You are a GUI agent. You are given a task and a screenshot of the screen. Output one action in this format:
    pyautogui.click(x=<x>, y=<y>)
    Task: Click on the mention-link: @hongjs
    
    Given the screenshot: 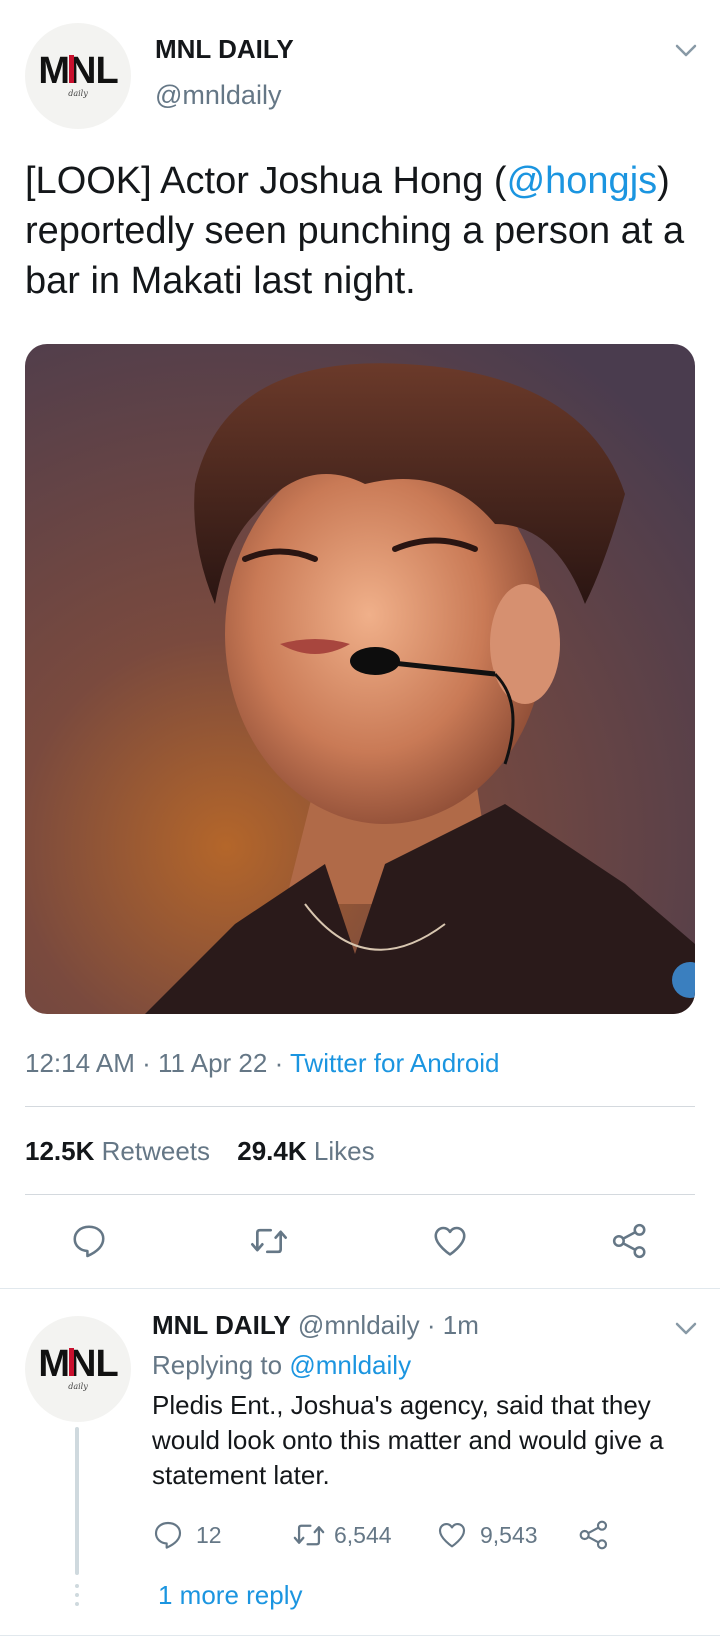 What is the action you would take?
    pyautogui.click(x=582, y=181)
    